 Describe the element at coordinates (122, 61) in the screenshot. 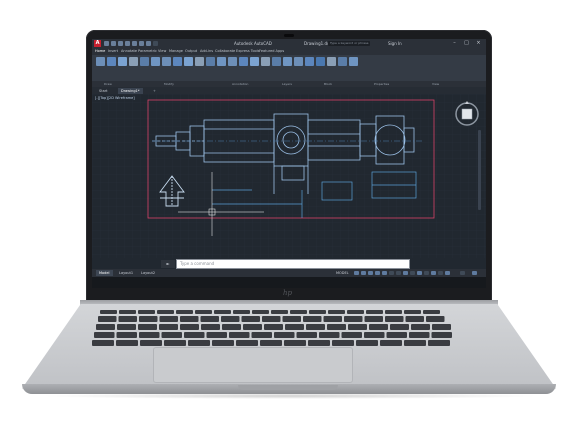

I see `circle-tool-icon` at that location.